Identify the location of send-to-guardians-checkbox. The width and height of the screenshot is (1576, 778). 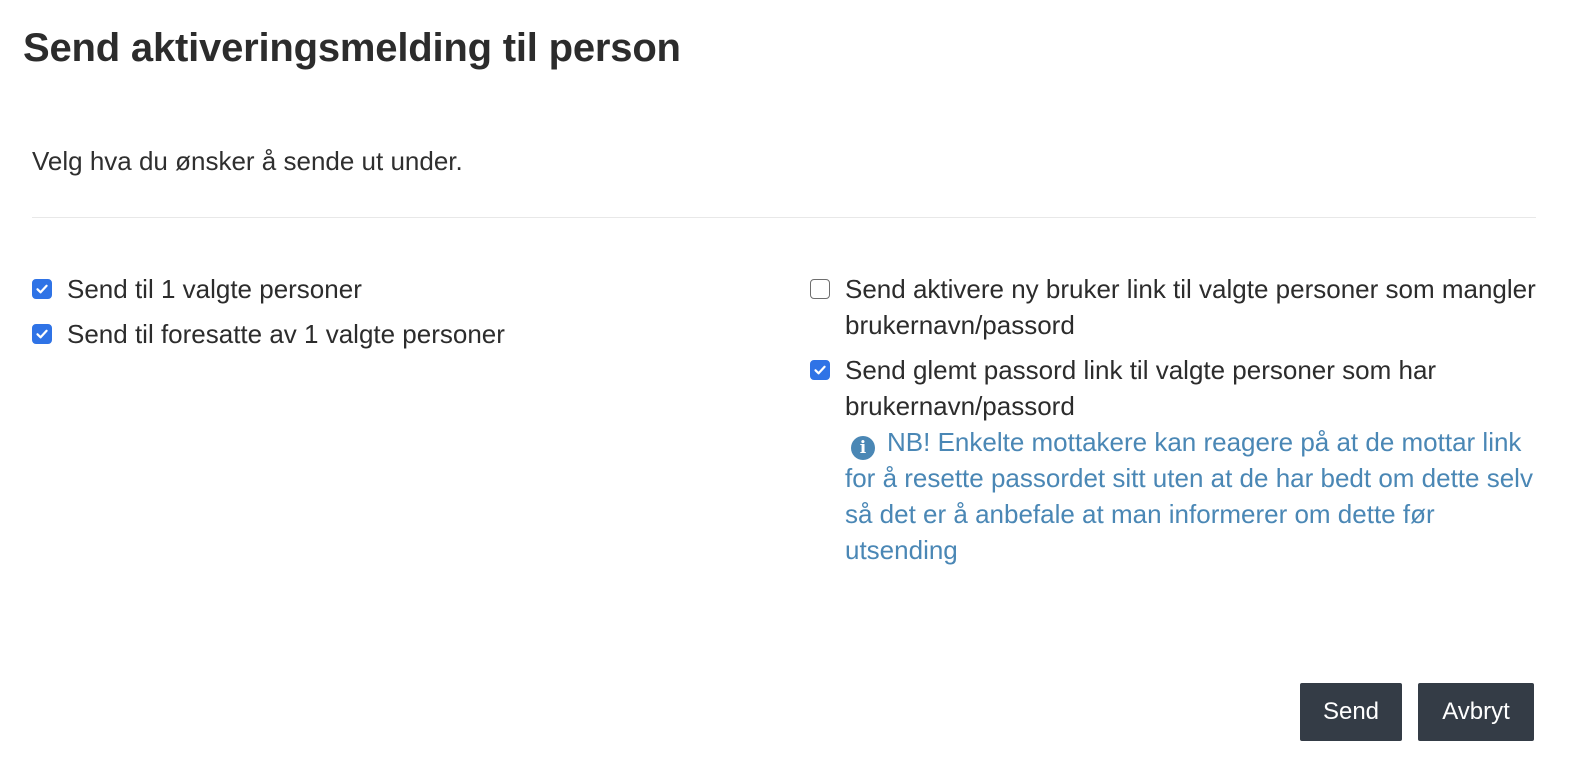
(42, 334).